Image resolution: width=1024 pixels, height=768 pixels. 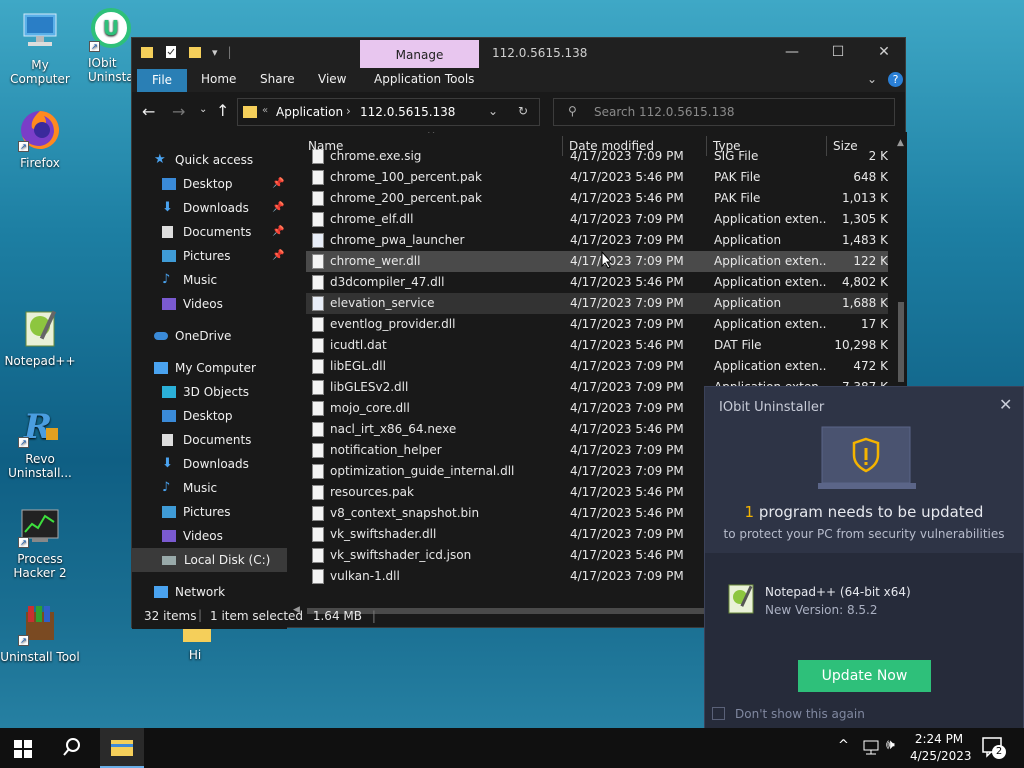 I want to click on scroll-up-arrow: ▲, so click(x=900, y=143).